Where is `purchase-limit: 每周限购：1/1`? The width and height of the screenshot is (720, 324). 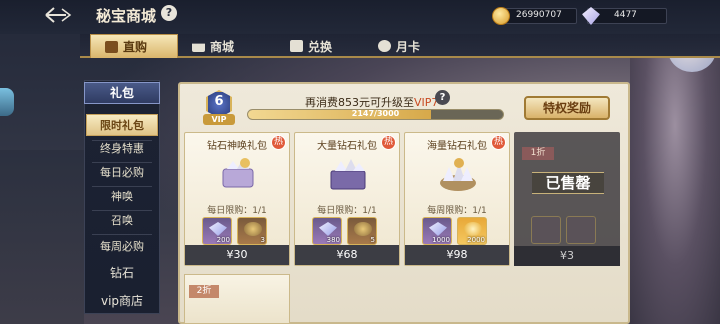
purchase-limit: 每周限购：1/1 is located at coordinates (457, 211).